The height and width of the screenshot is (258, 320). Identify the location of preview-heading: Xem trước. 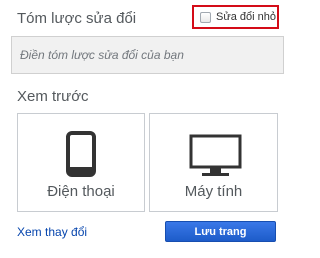
(53, 96).